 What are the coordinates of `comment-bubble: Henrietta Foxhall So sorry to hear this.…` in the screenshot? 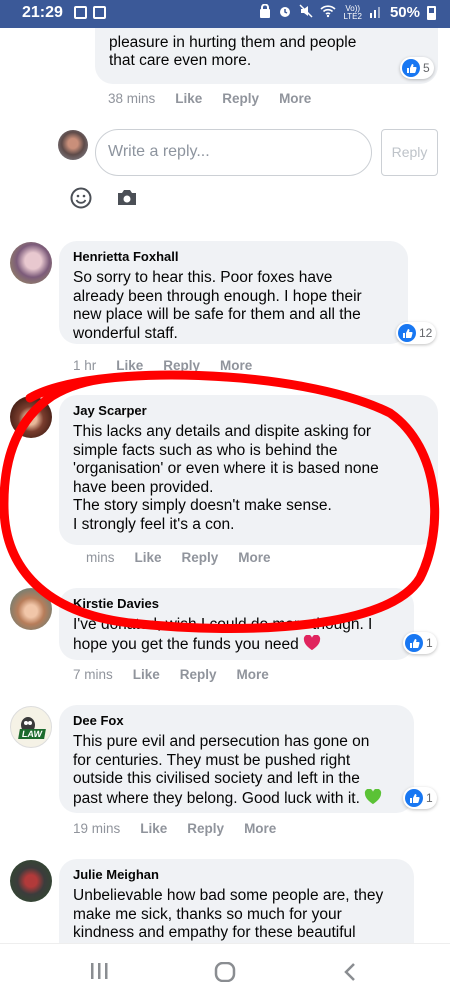 It's located at (233, 292).